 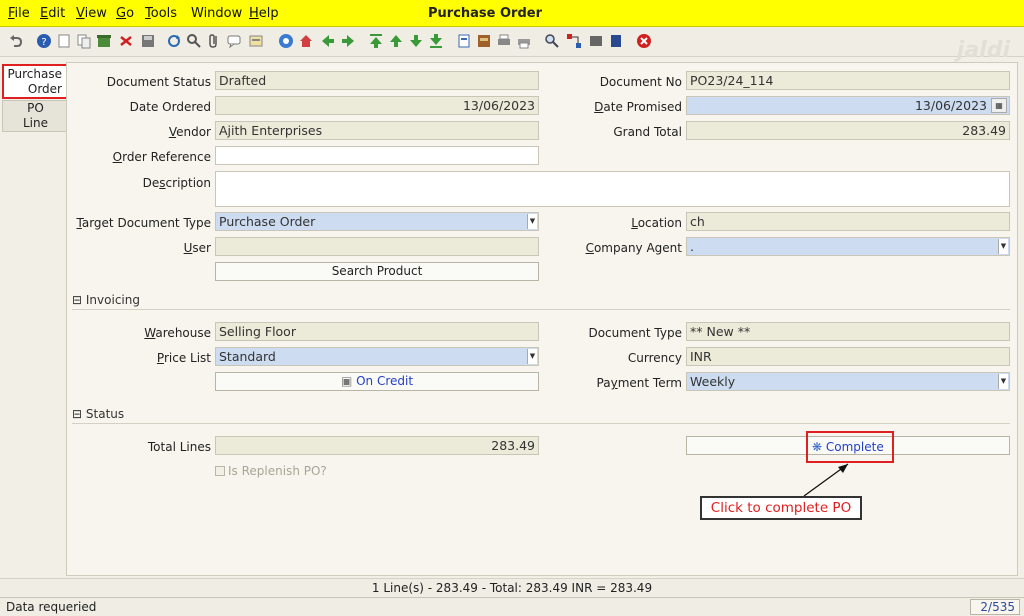 I want to click on callout-annotation: Click to complete PO, so click(x=781, y=508).